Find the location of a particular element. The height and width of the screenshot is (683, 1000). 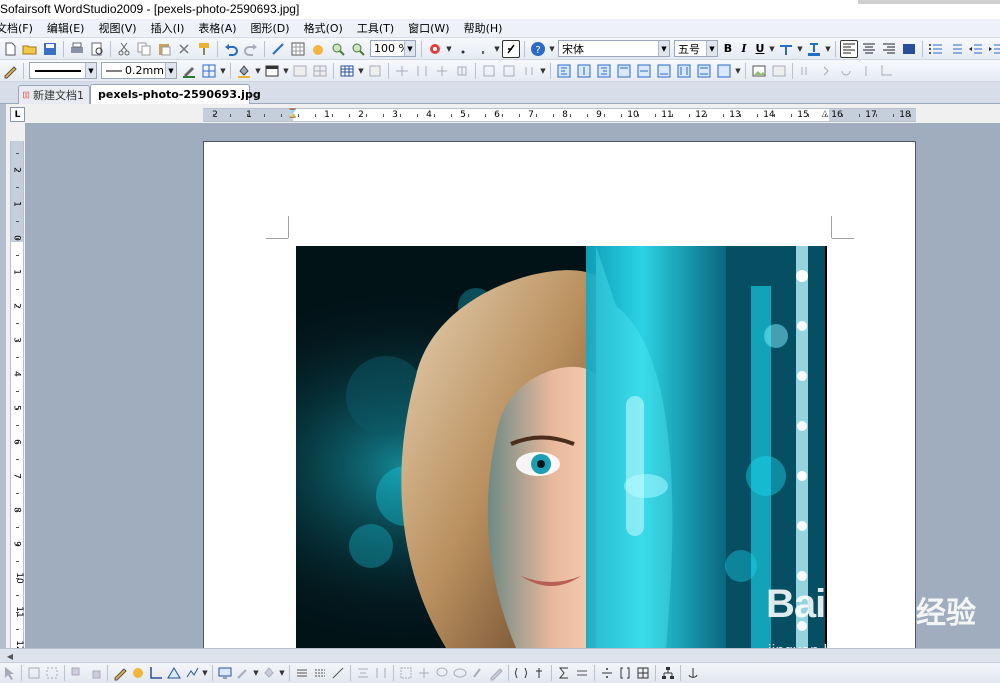

paste-icon is located at coordinates (164, 49).